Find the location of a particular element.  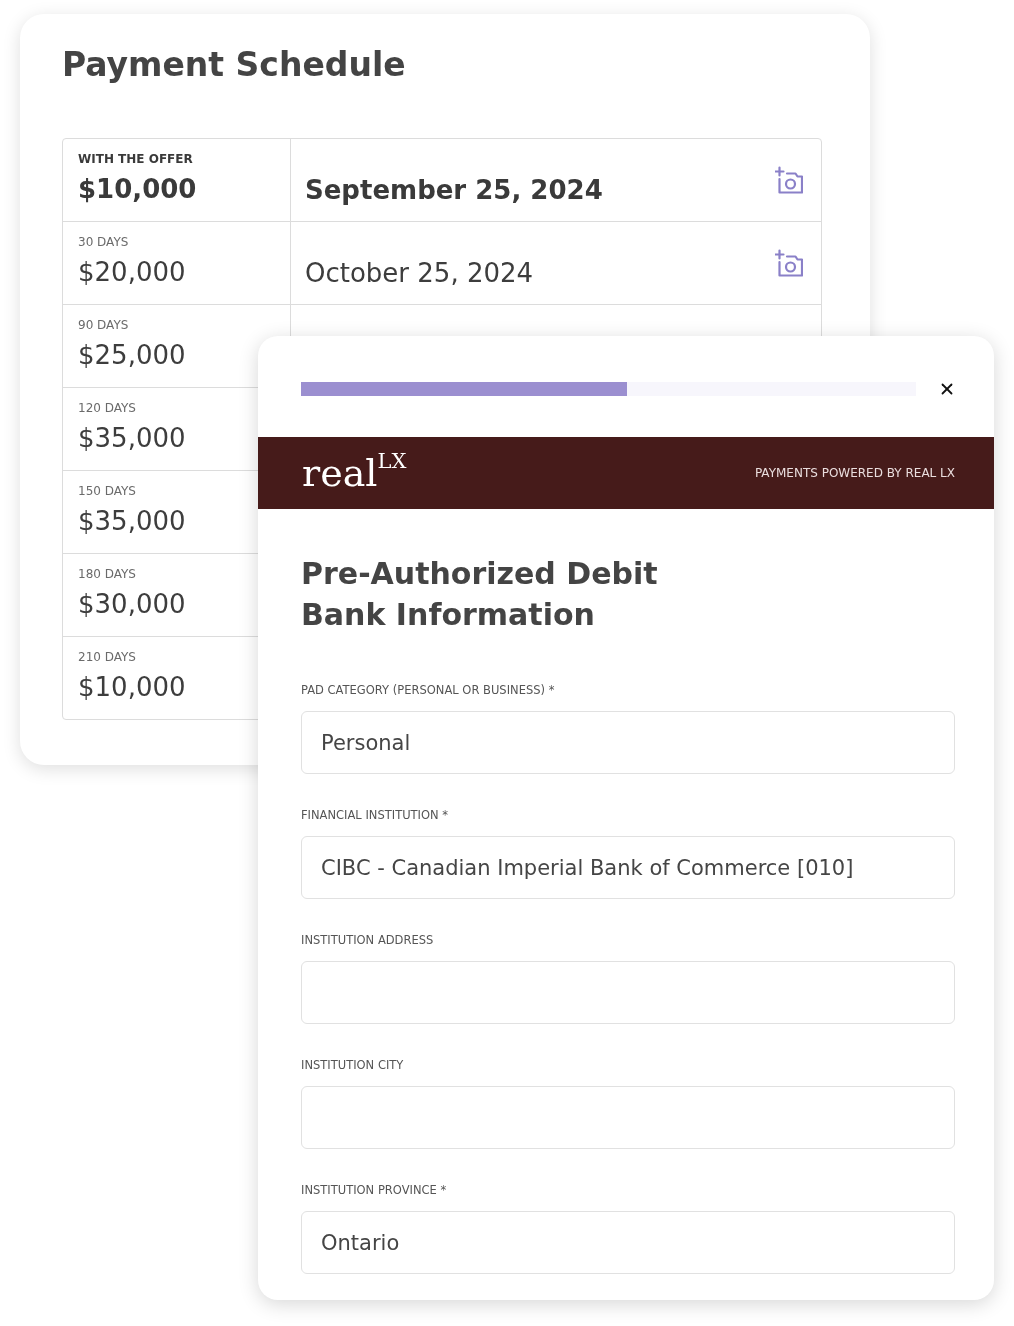

field-label: INSTITUTION PROVINCE * is located at coordinates (374, 1190).